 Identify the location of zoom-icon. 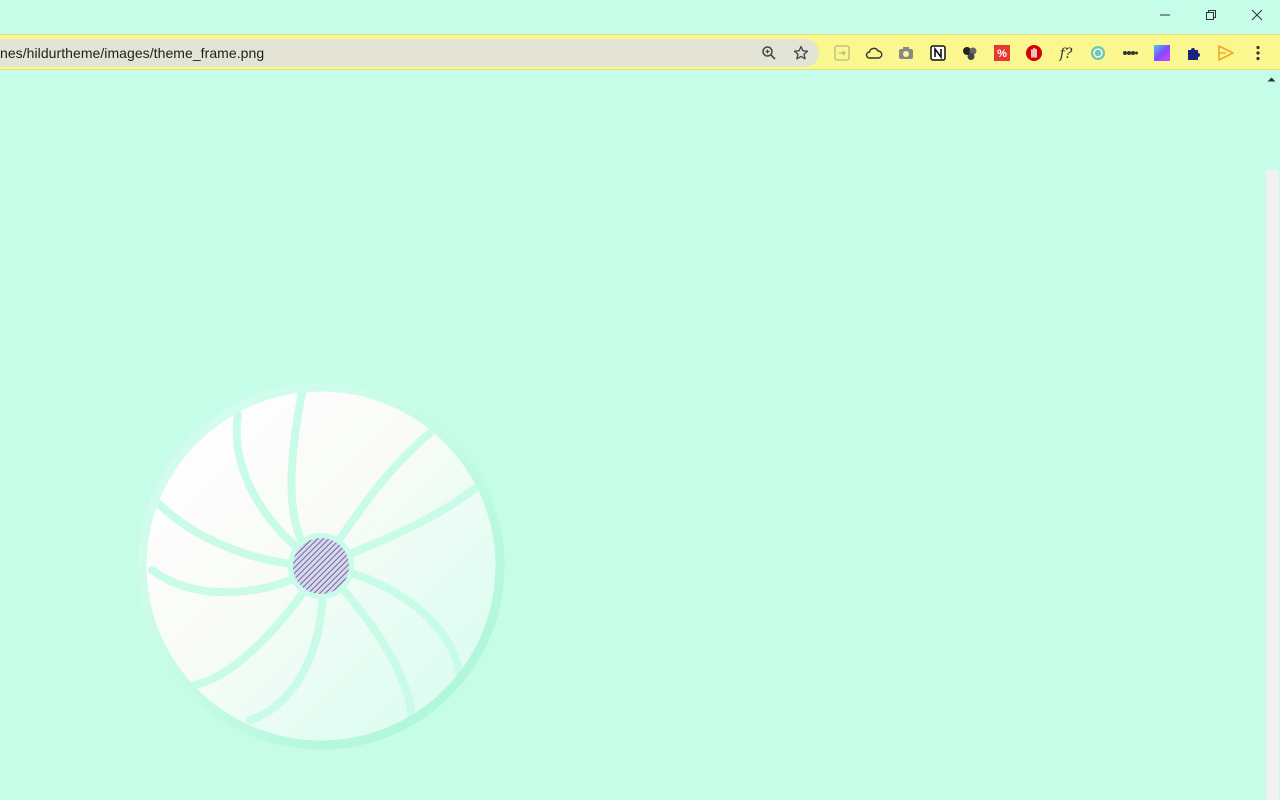
(769, 53).